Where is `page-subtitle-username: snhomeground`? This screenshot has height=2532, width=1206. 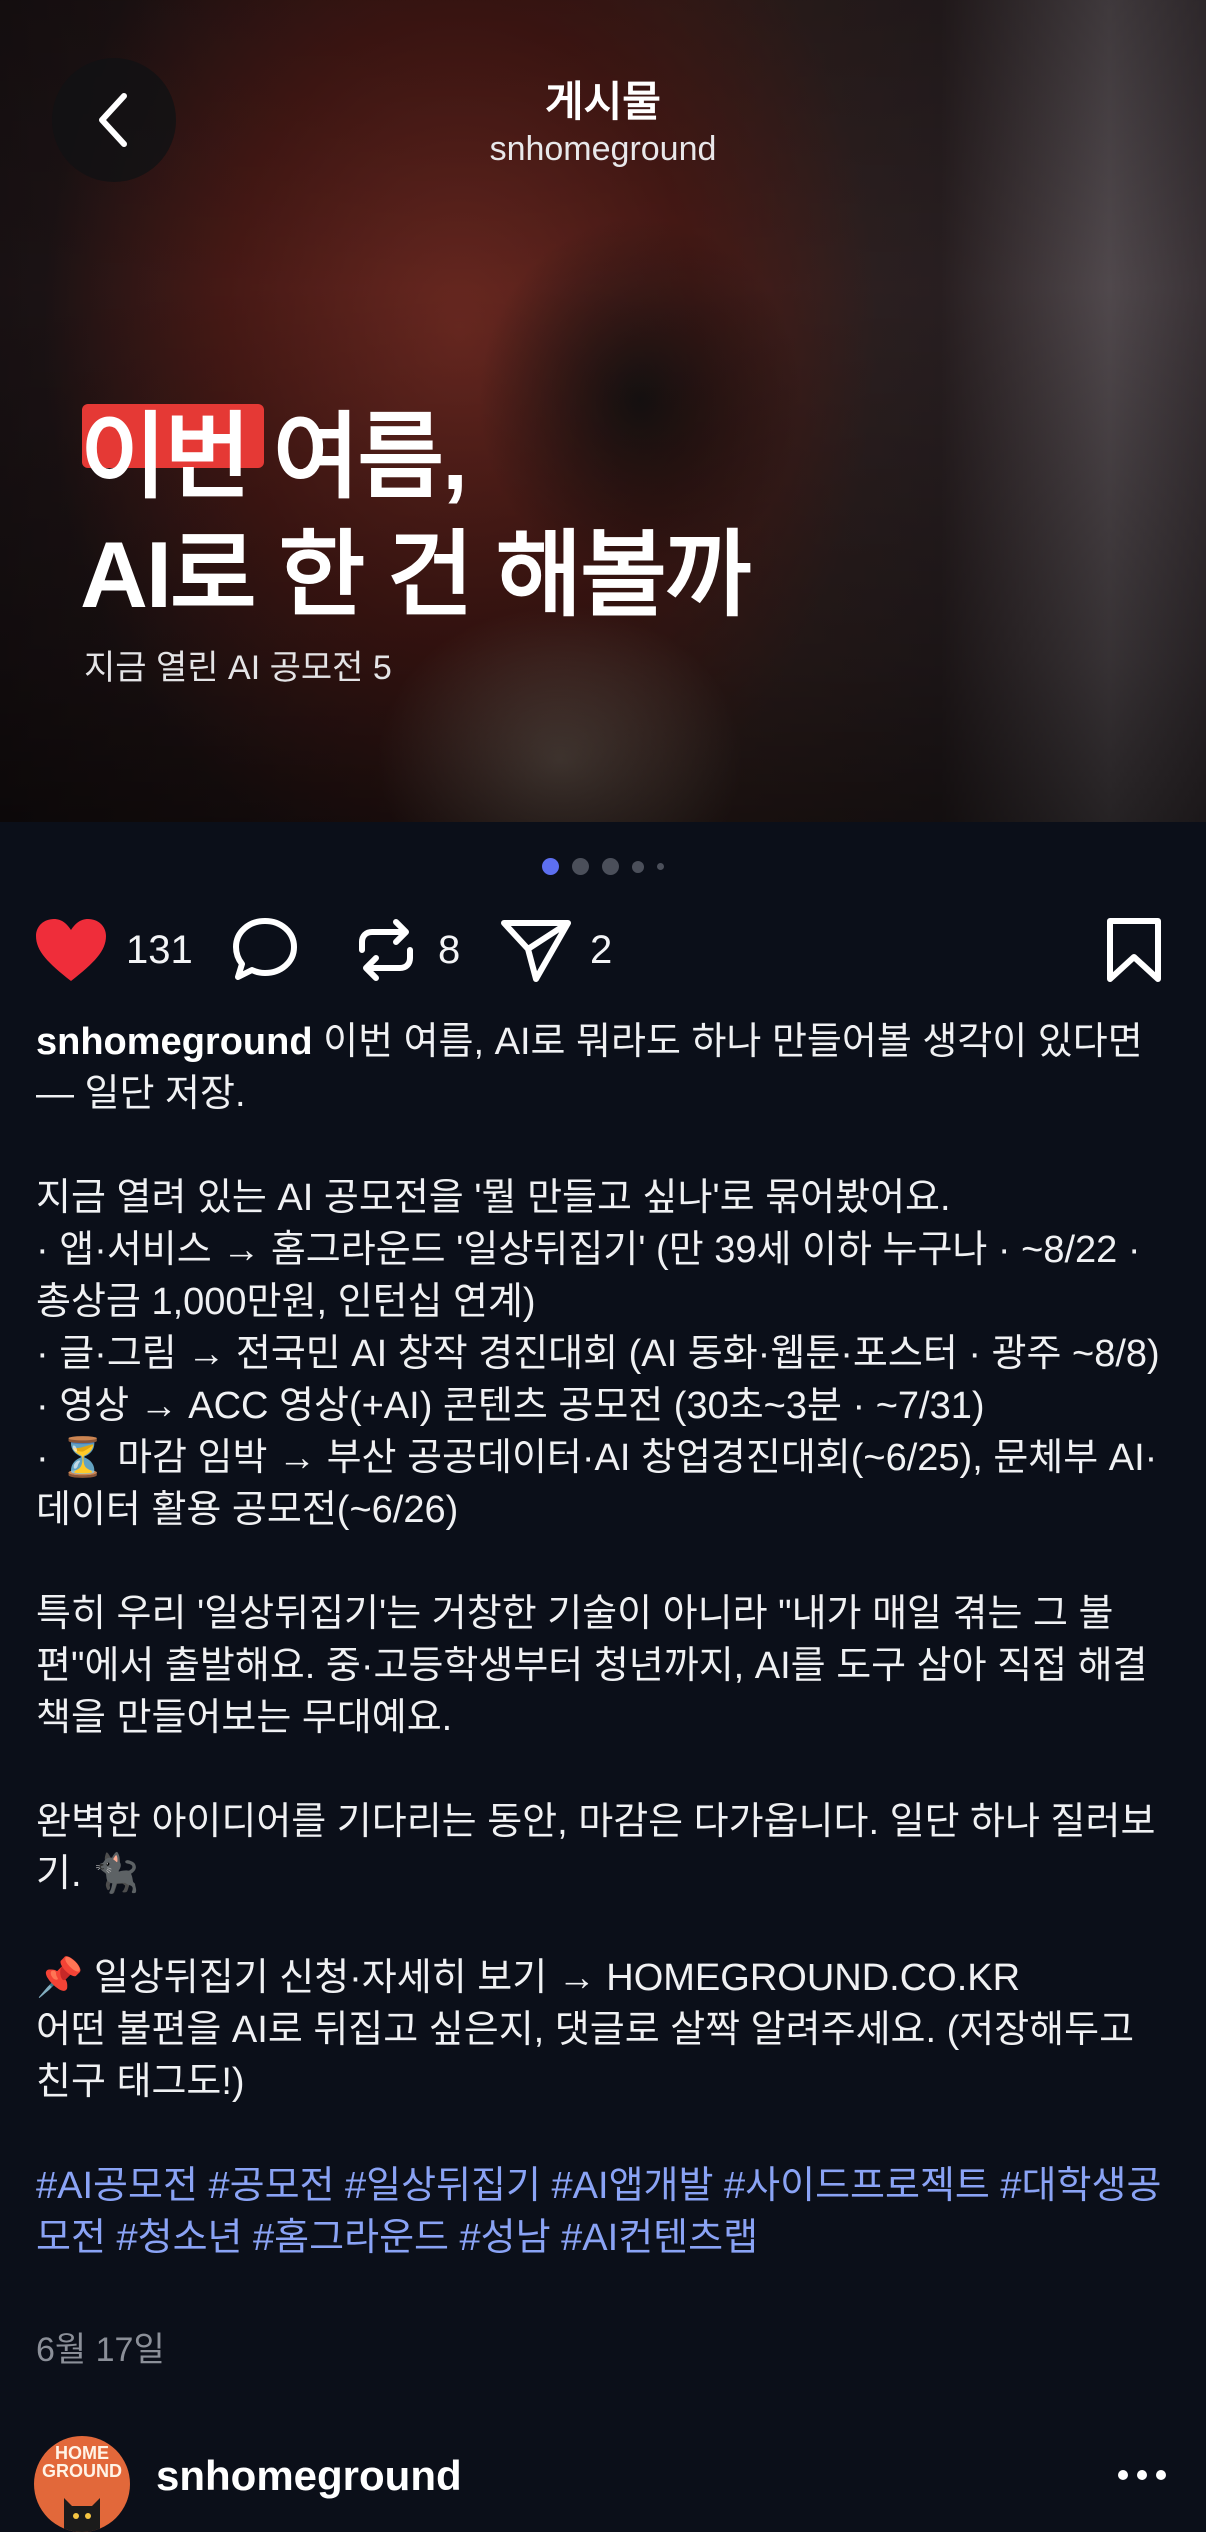 page-subtitle-username: snhomeground is located at coordinates (603, 149).